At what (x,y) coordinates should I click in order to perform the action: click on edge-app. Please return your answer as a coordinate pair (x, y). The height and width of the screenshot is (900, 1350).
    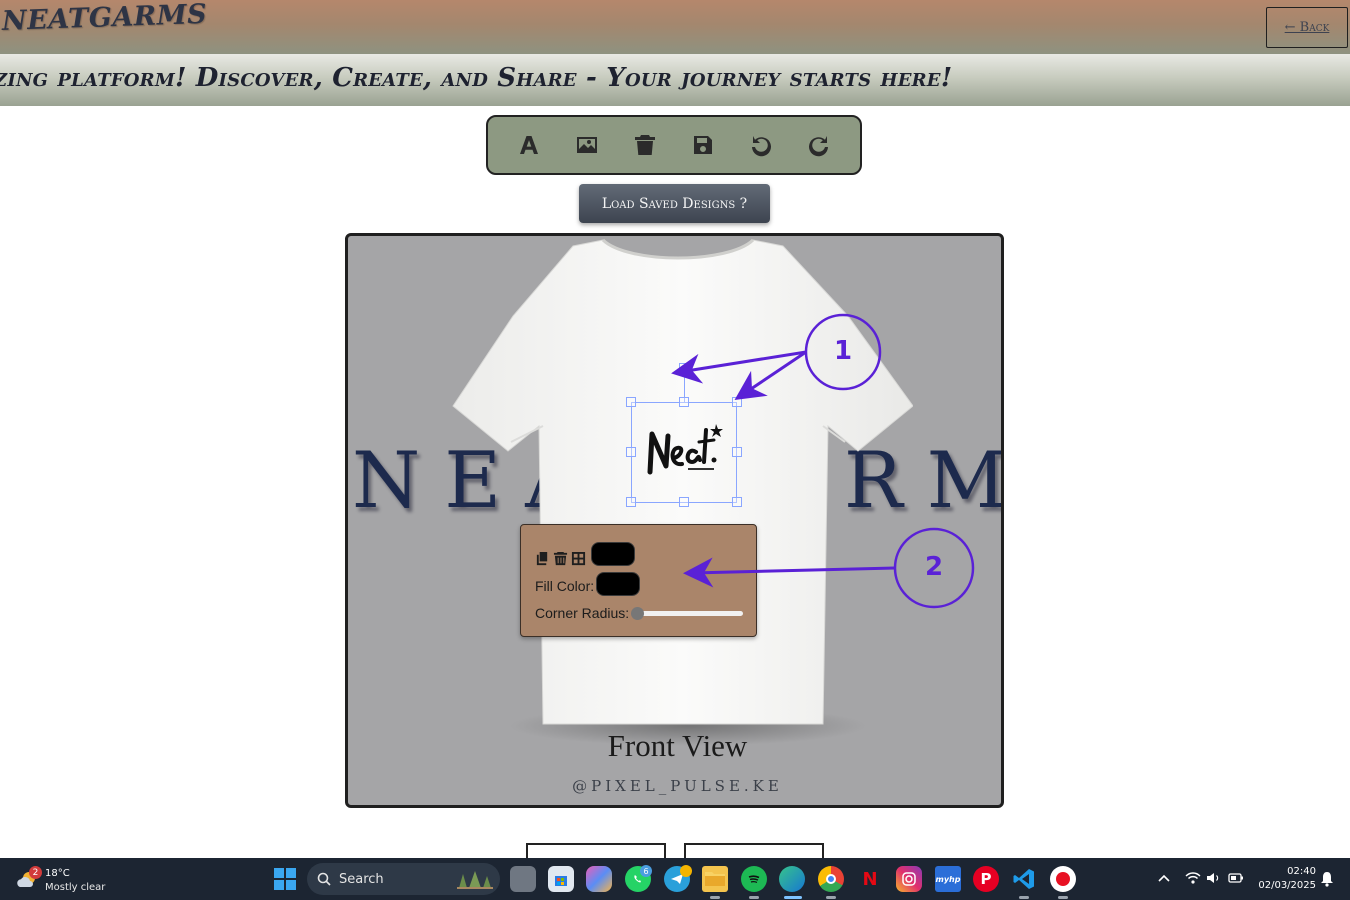
    Looking at the image, I should click on (792, 879).